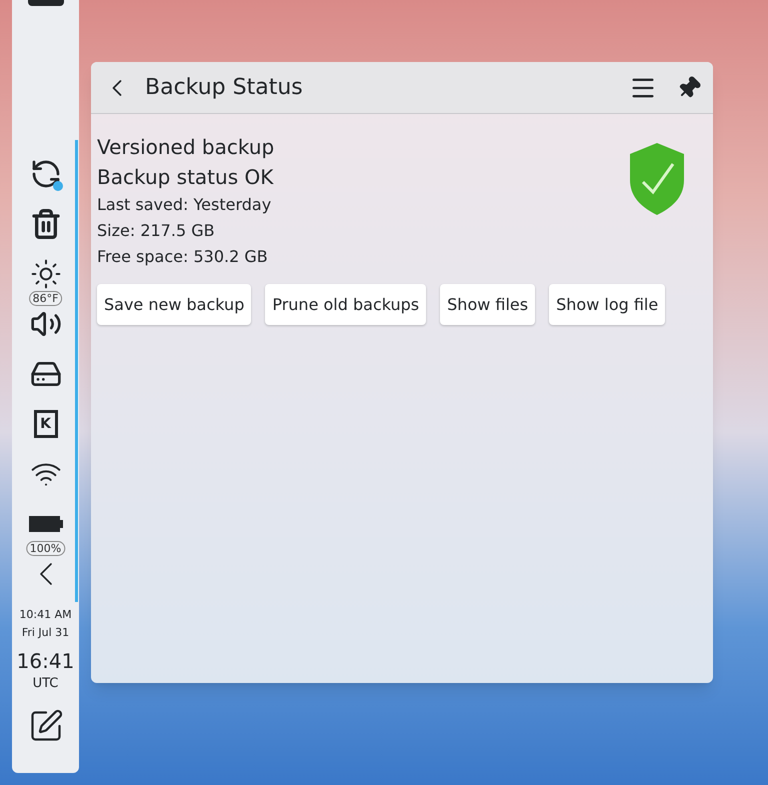  What do you see at coordinates (184, 205) in the screenshot?
I see `status-detail: Last saved: Yesterday` at bounding box center [184, 205].